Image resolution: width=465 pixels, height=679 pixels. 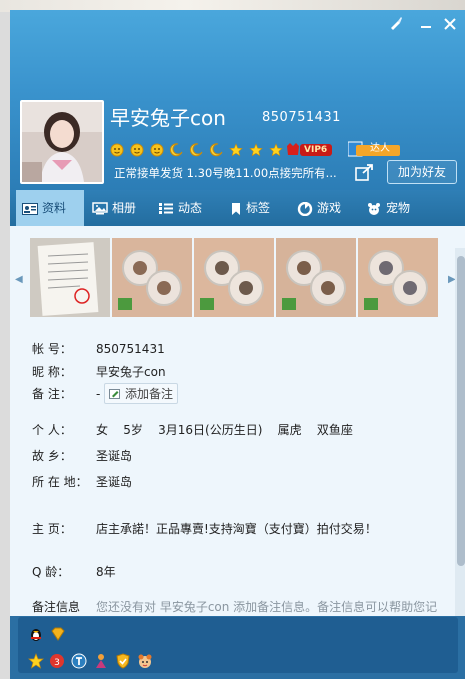 I want to click on remark-info-row: 备注信息 您还没有对 早安兔子con 添加备注信息。备注信息可以帮助您记, so click(x=234, y=606).